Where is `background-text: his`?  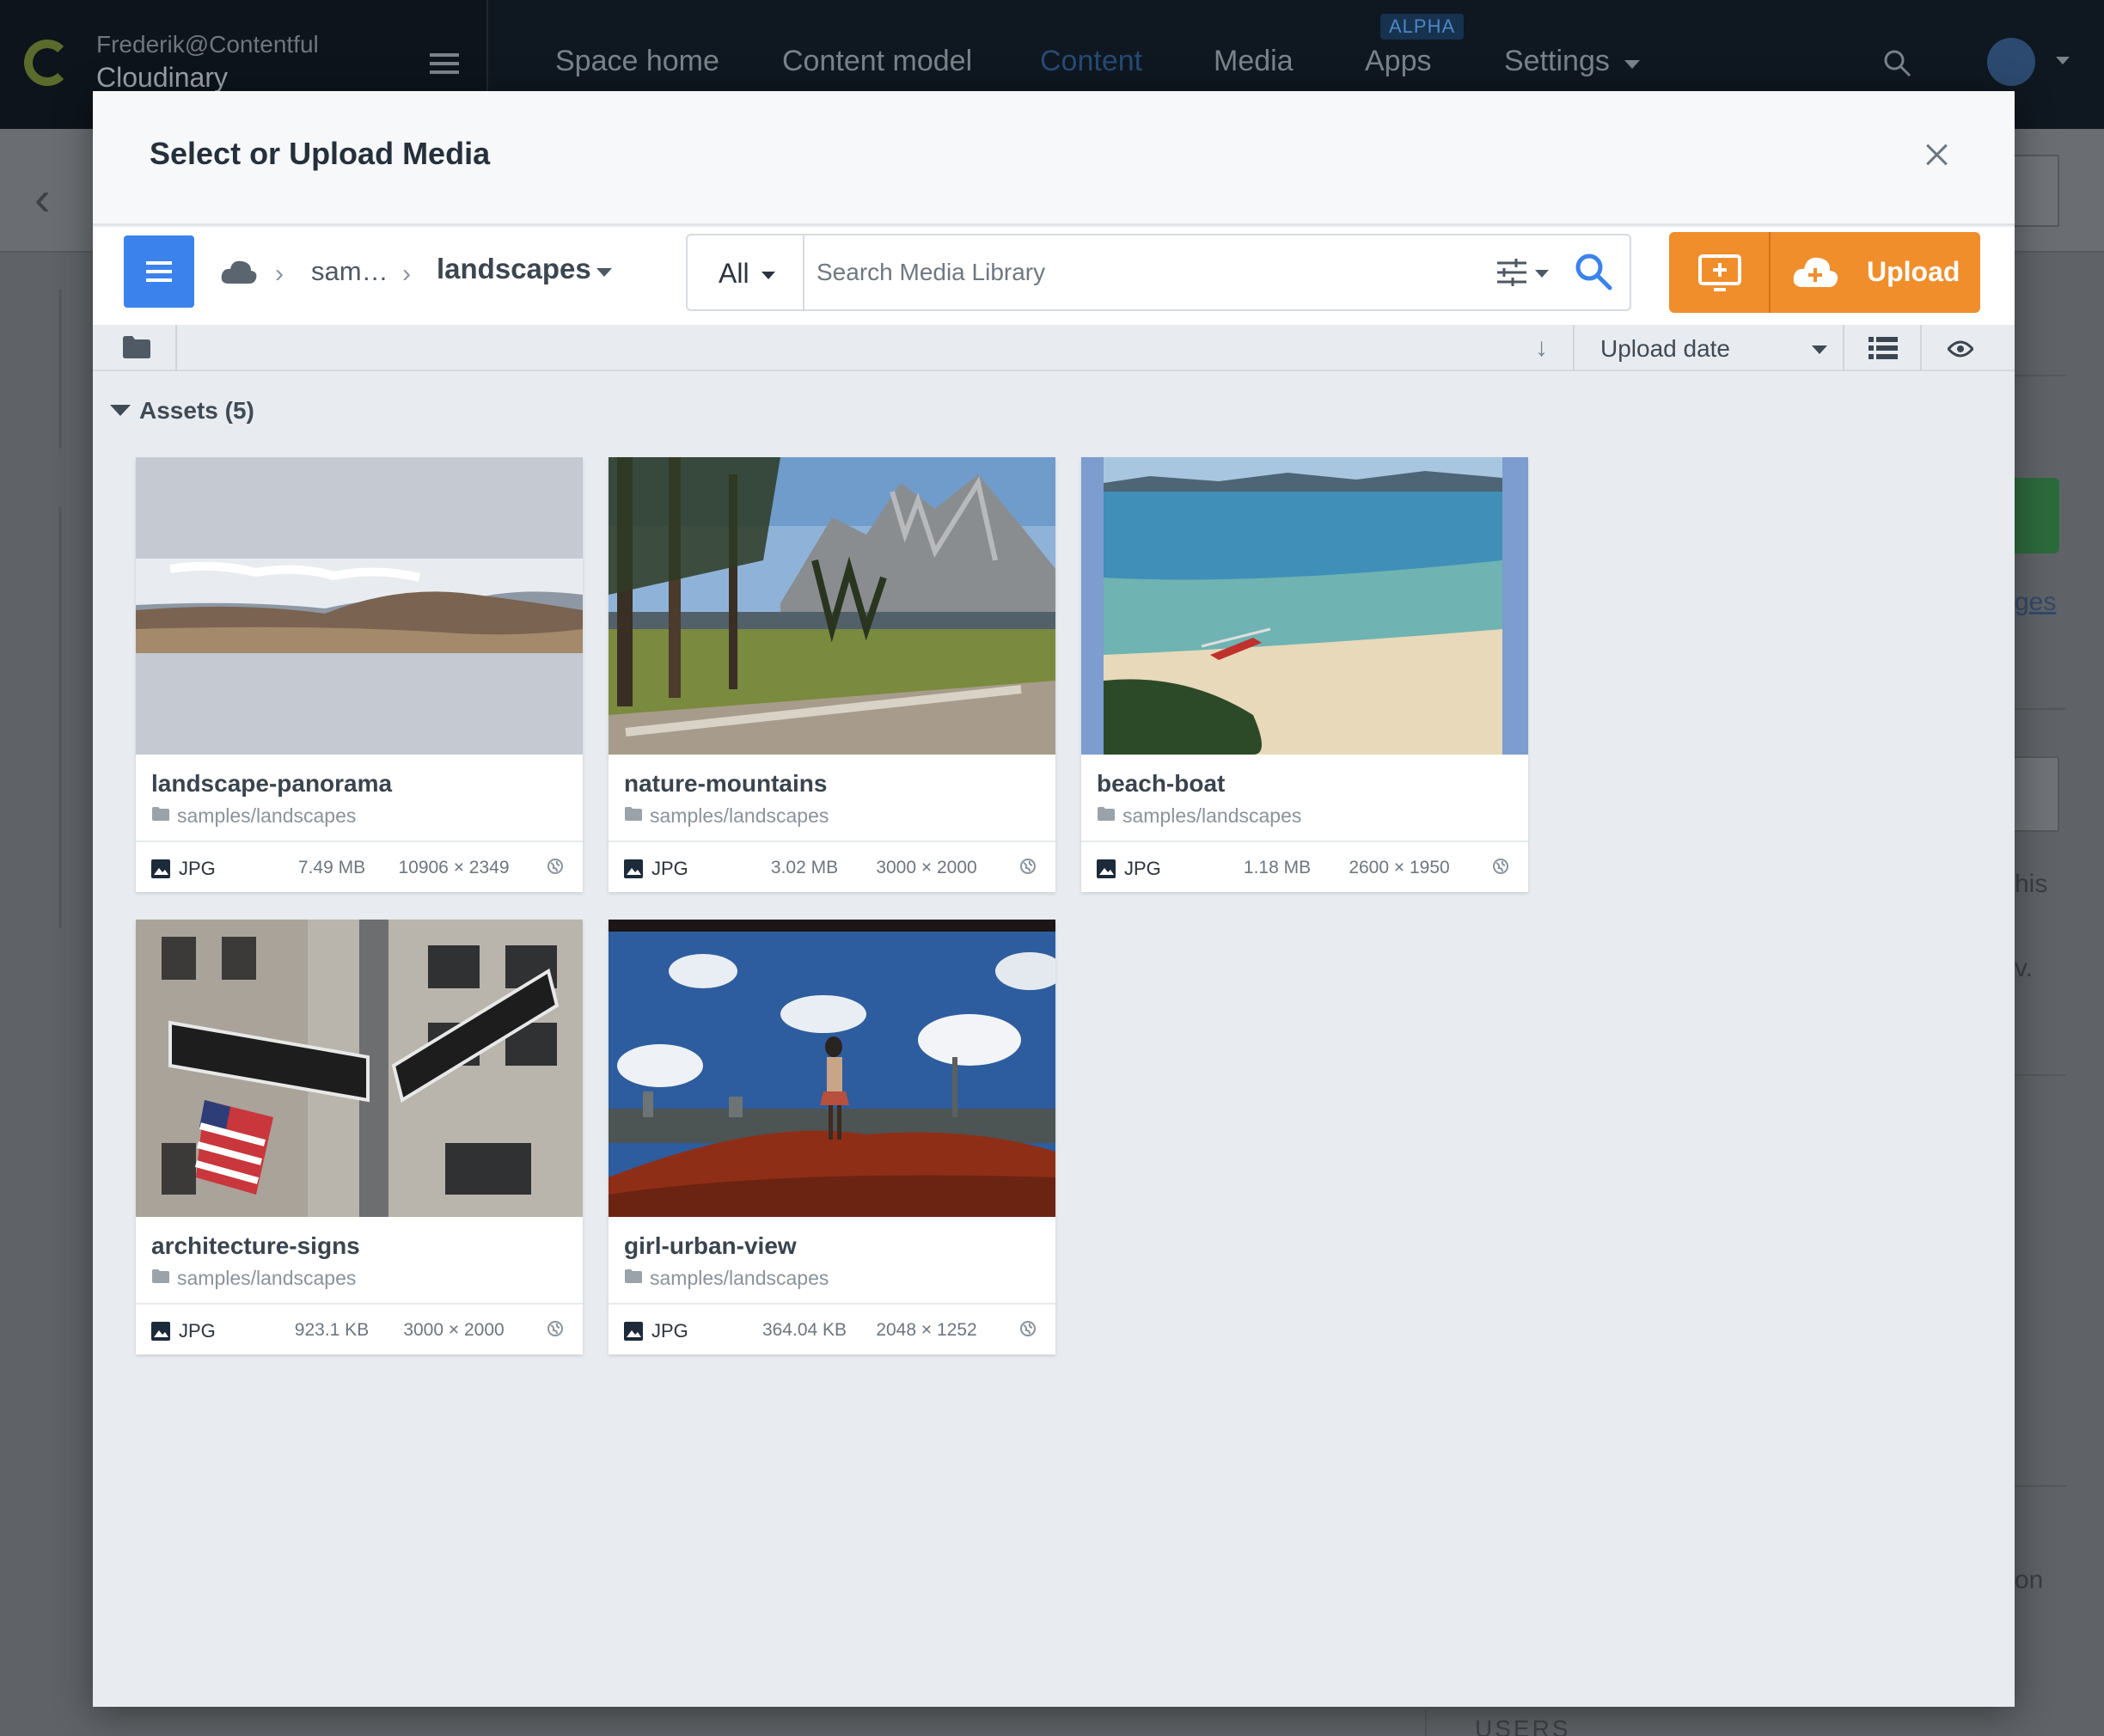
background-text: his is located at coordinates (2031, 884).